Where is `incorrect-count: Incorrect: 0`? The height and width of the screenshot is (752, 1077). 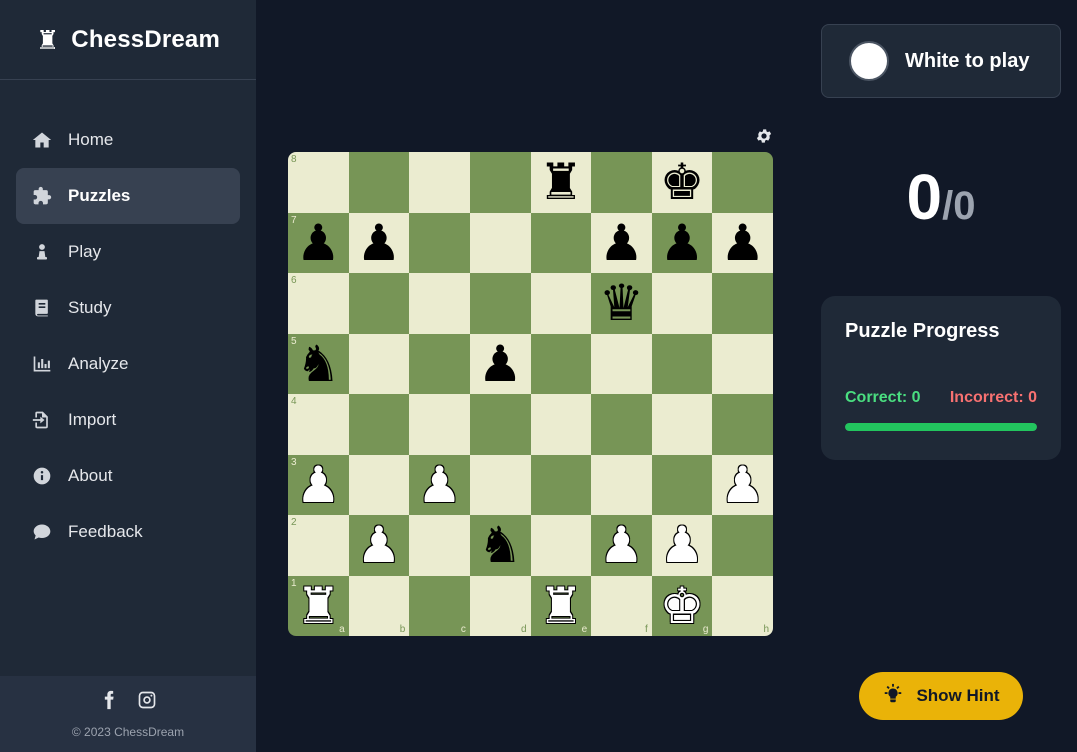
incorrect-count: Incorrect: 0 is located at coordinates (993, 397).